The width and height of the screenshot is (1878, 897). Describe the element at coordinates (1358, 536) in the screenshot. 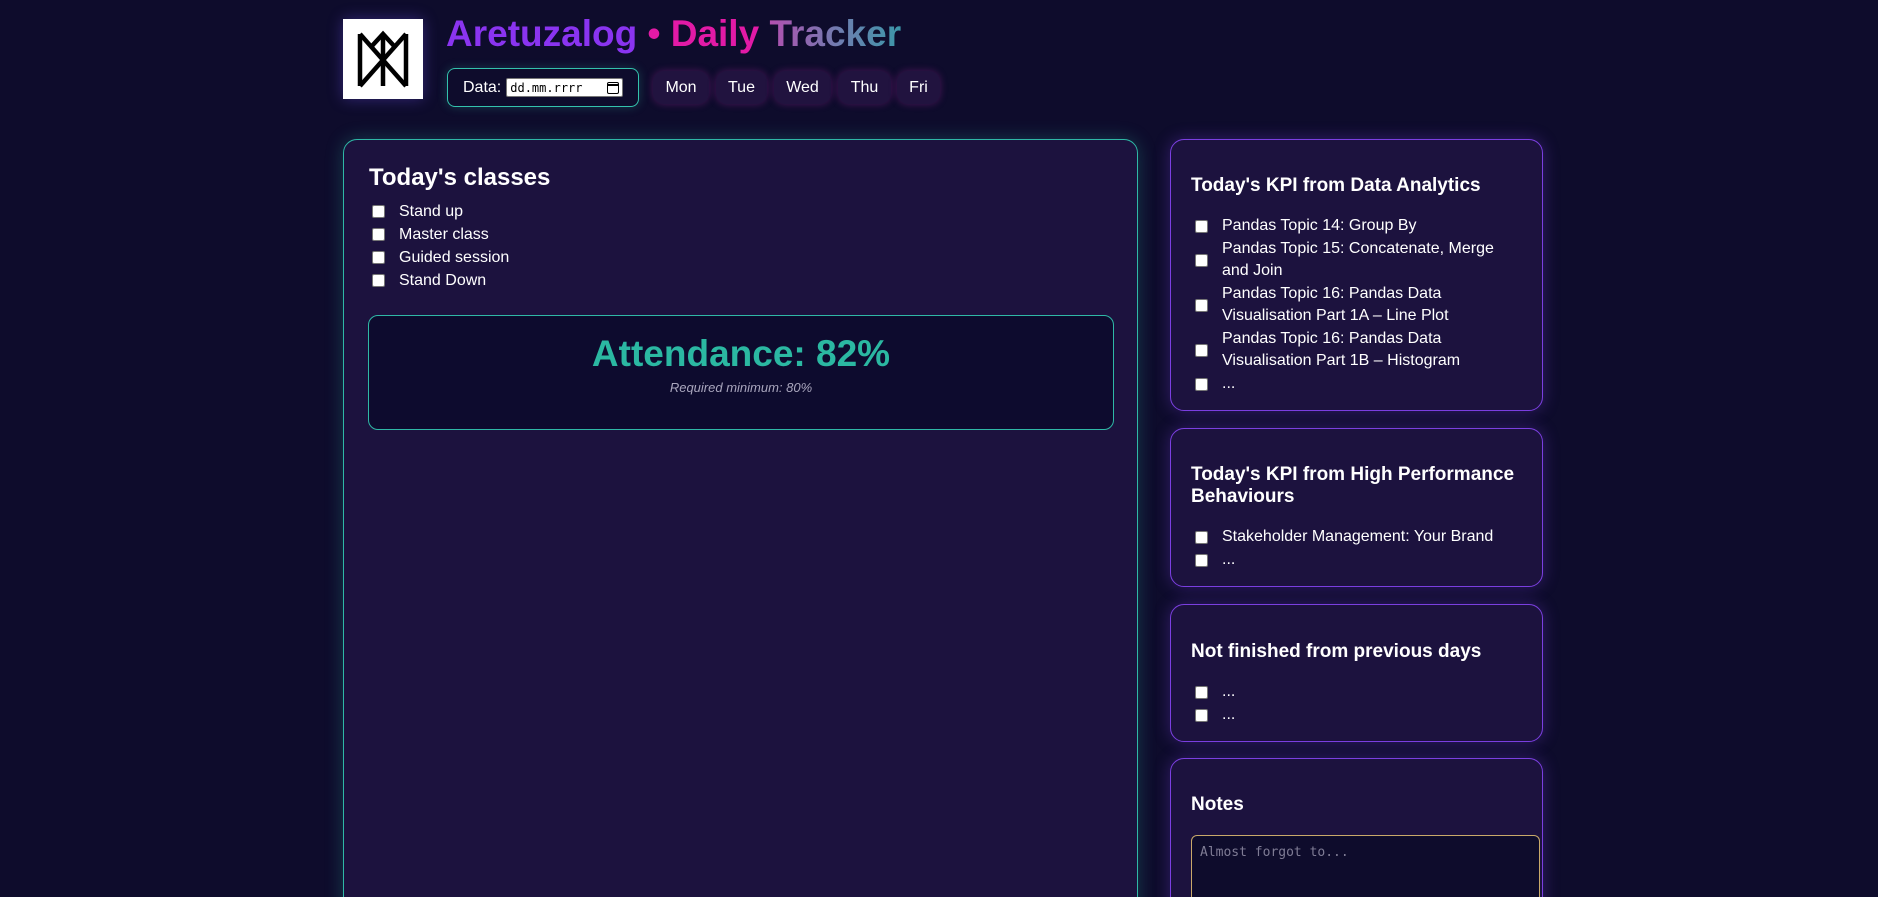

I see `kpi-item-label: Stakeholder Management: Your Brand` at that location.